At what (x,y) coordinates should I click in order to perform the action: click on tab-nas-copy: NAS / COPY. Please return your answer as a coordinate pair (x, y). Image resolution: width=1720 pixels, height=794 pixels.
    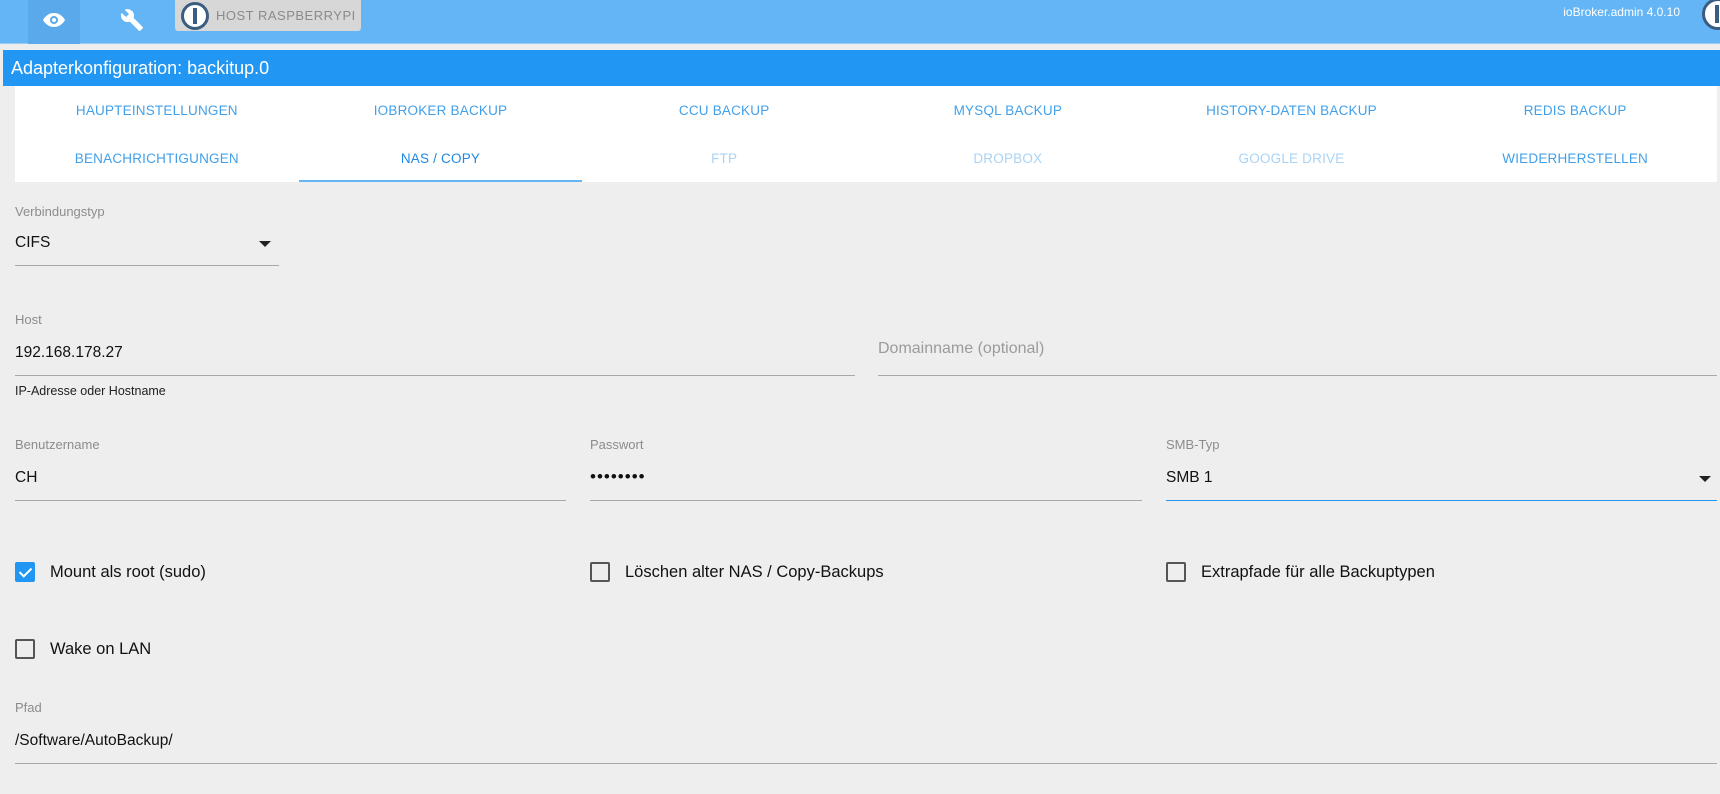
    Looking at the image, I should click on (440, 158).